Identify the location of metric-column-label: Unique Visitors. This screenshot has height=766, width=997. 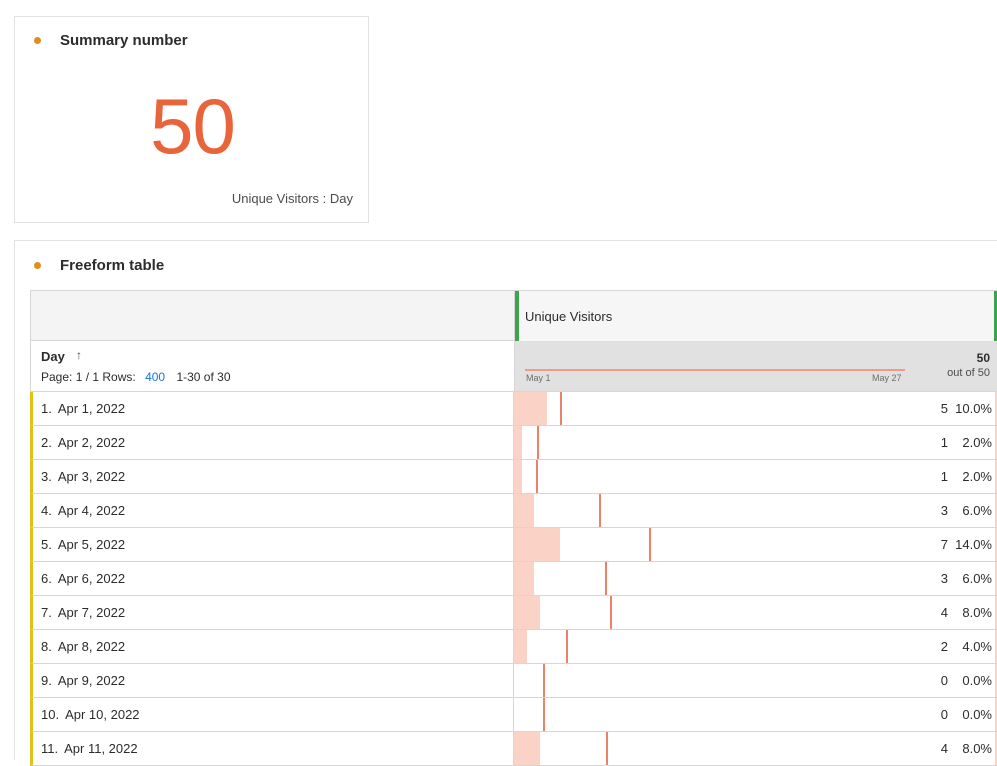
(568, 316).